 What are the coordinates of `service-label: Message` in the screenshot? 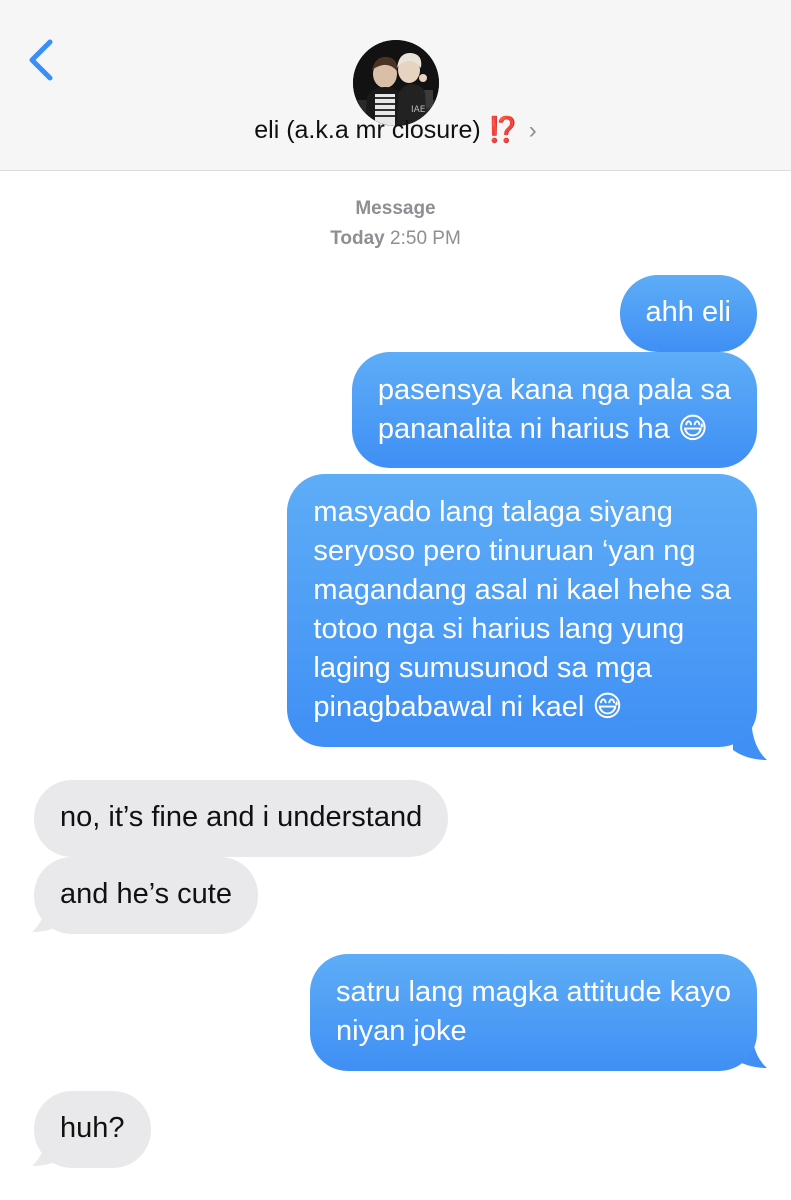 It's located at (395, 208).